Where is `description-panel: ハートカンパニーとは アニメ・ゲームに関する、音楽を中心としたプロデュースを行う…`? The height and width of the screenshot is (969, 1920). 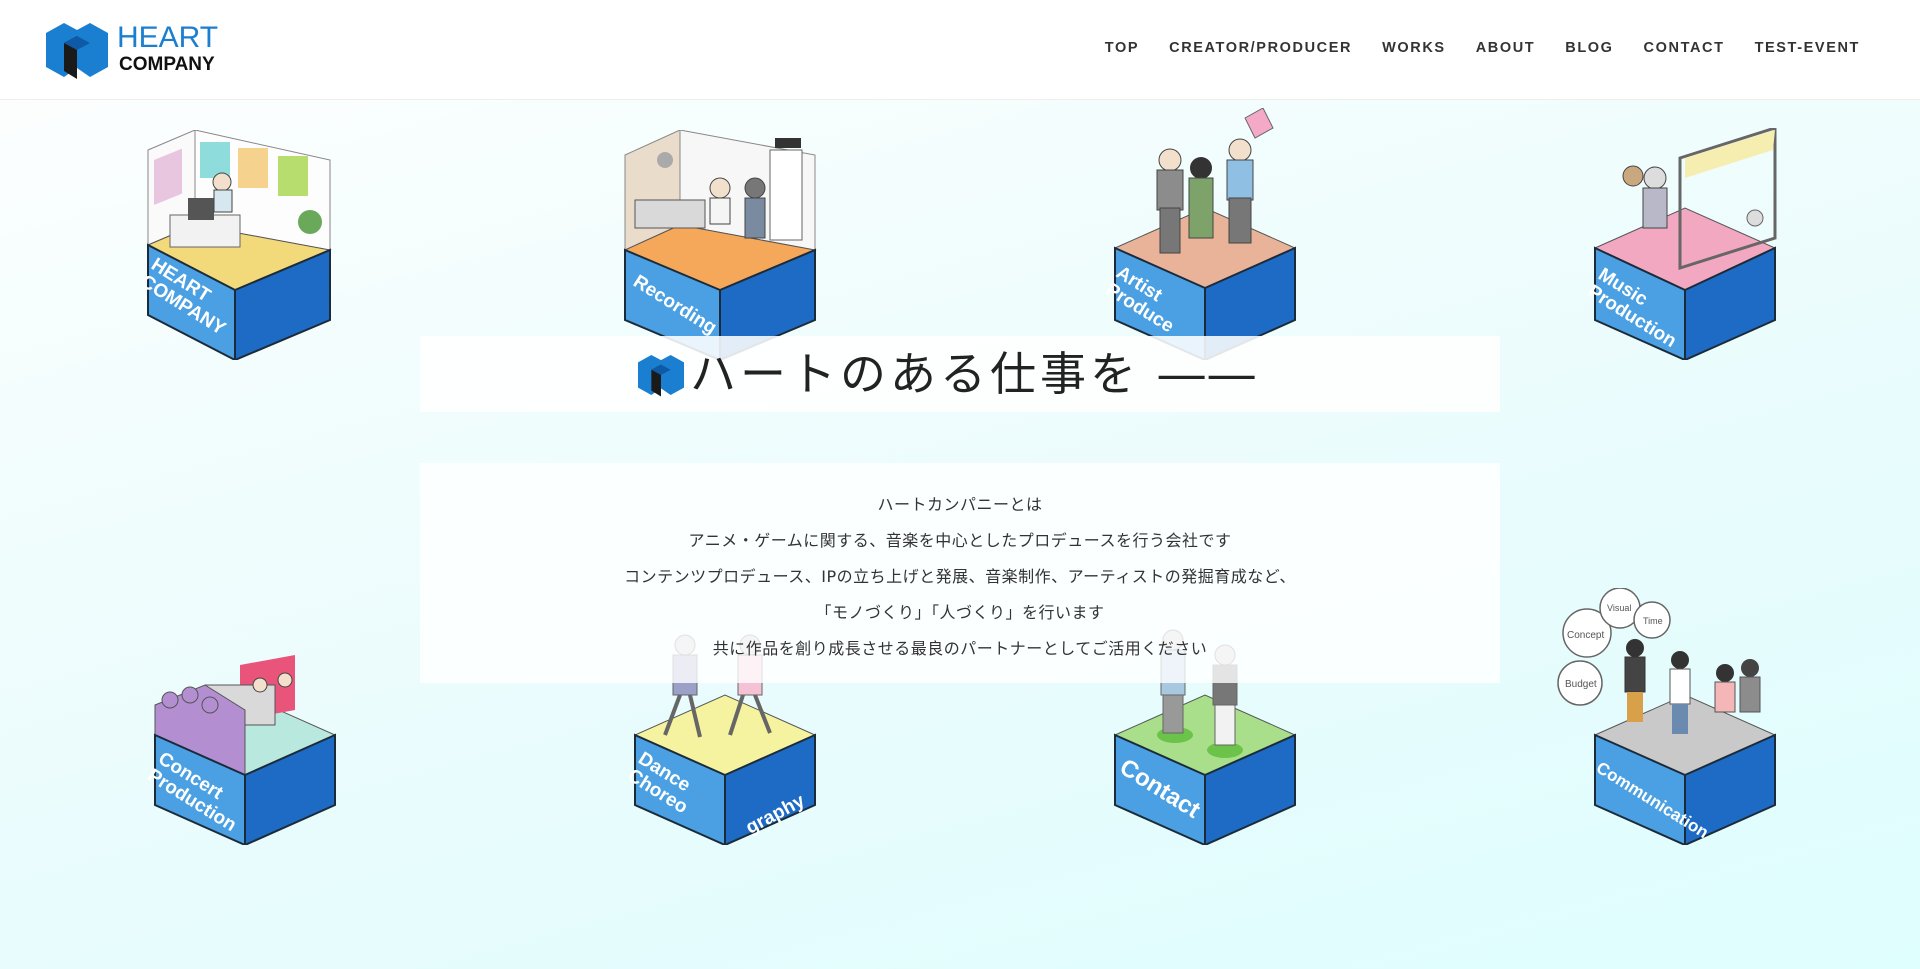
description-panel: ハートカンパニーとは アニメ・ゲームに関する、音楽を中心としたプロデュースを行う… is located at coordinates (960, 573).